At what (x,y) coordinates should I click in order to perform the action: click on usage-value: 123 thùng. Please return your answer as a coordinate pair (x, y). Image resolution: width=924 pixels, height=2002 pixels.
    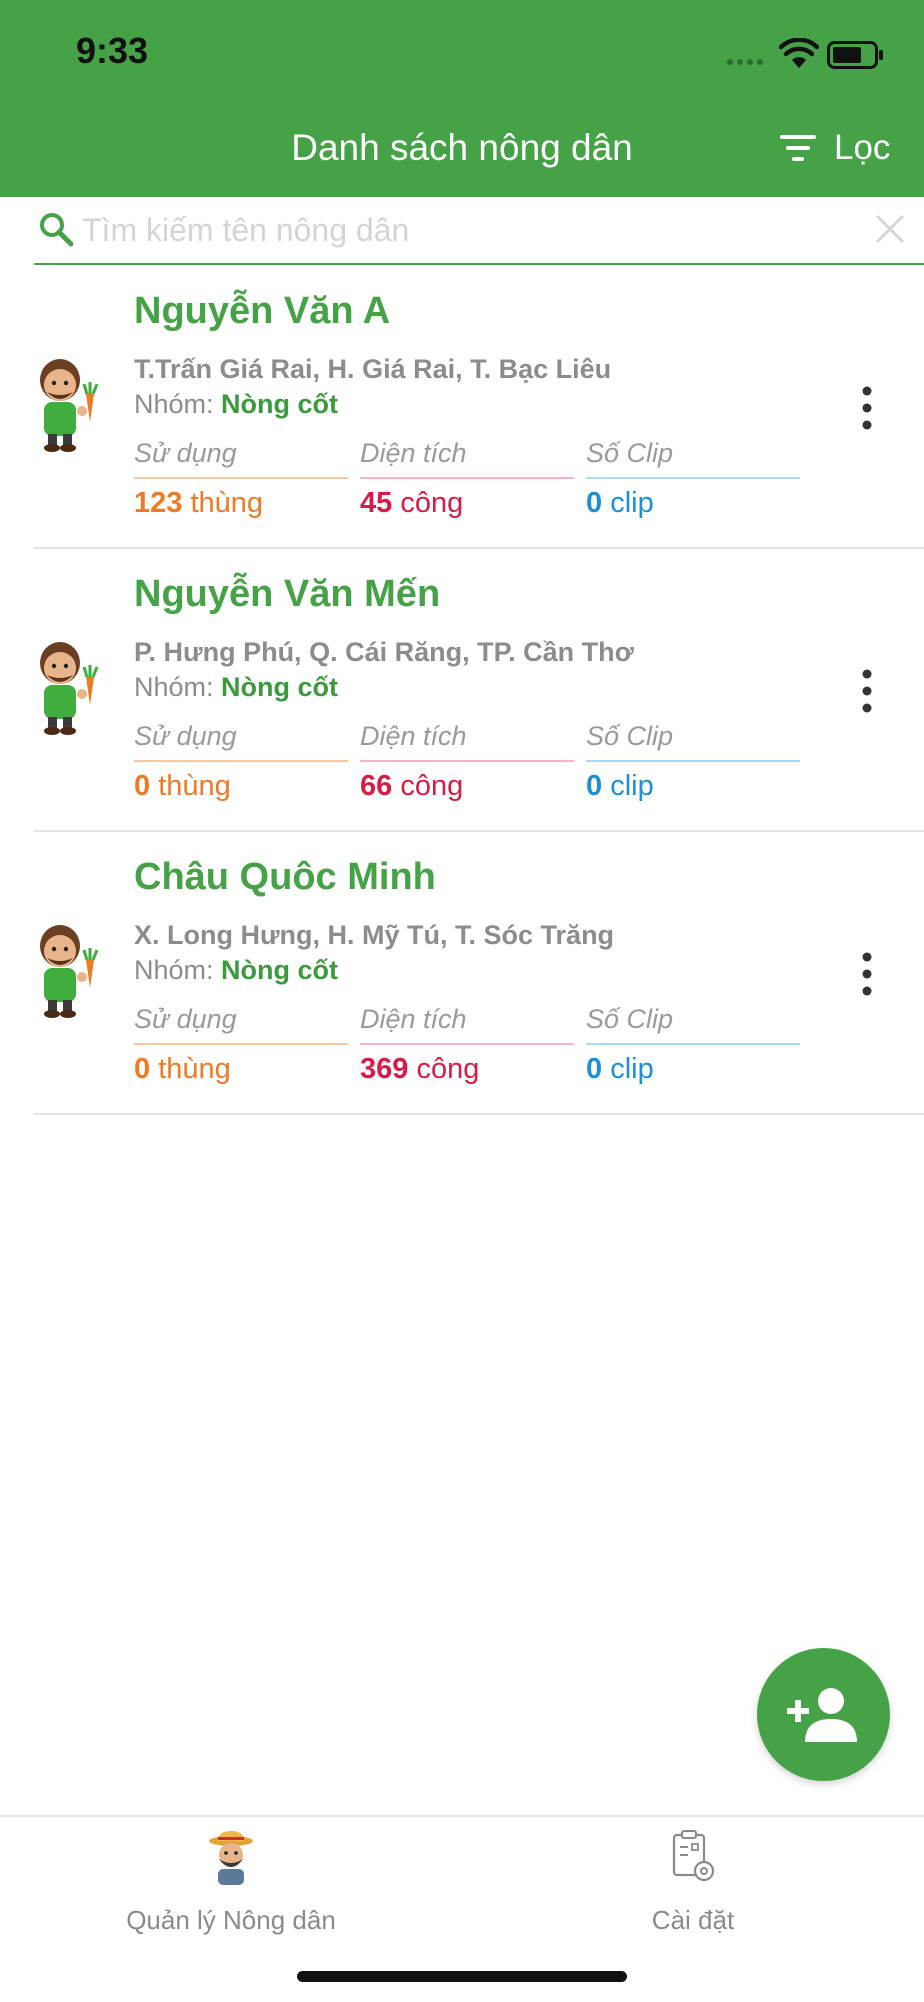
    Looking at the image, I should click on (199, 503).